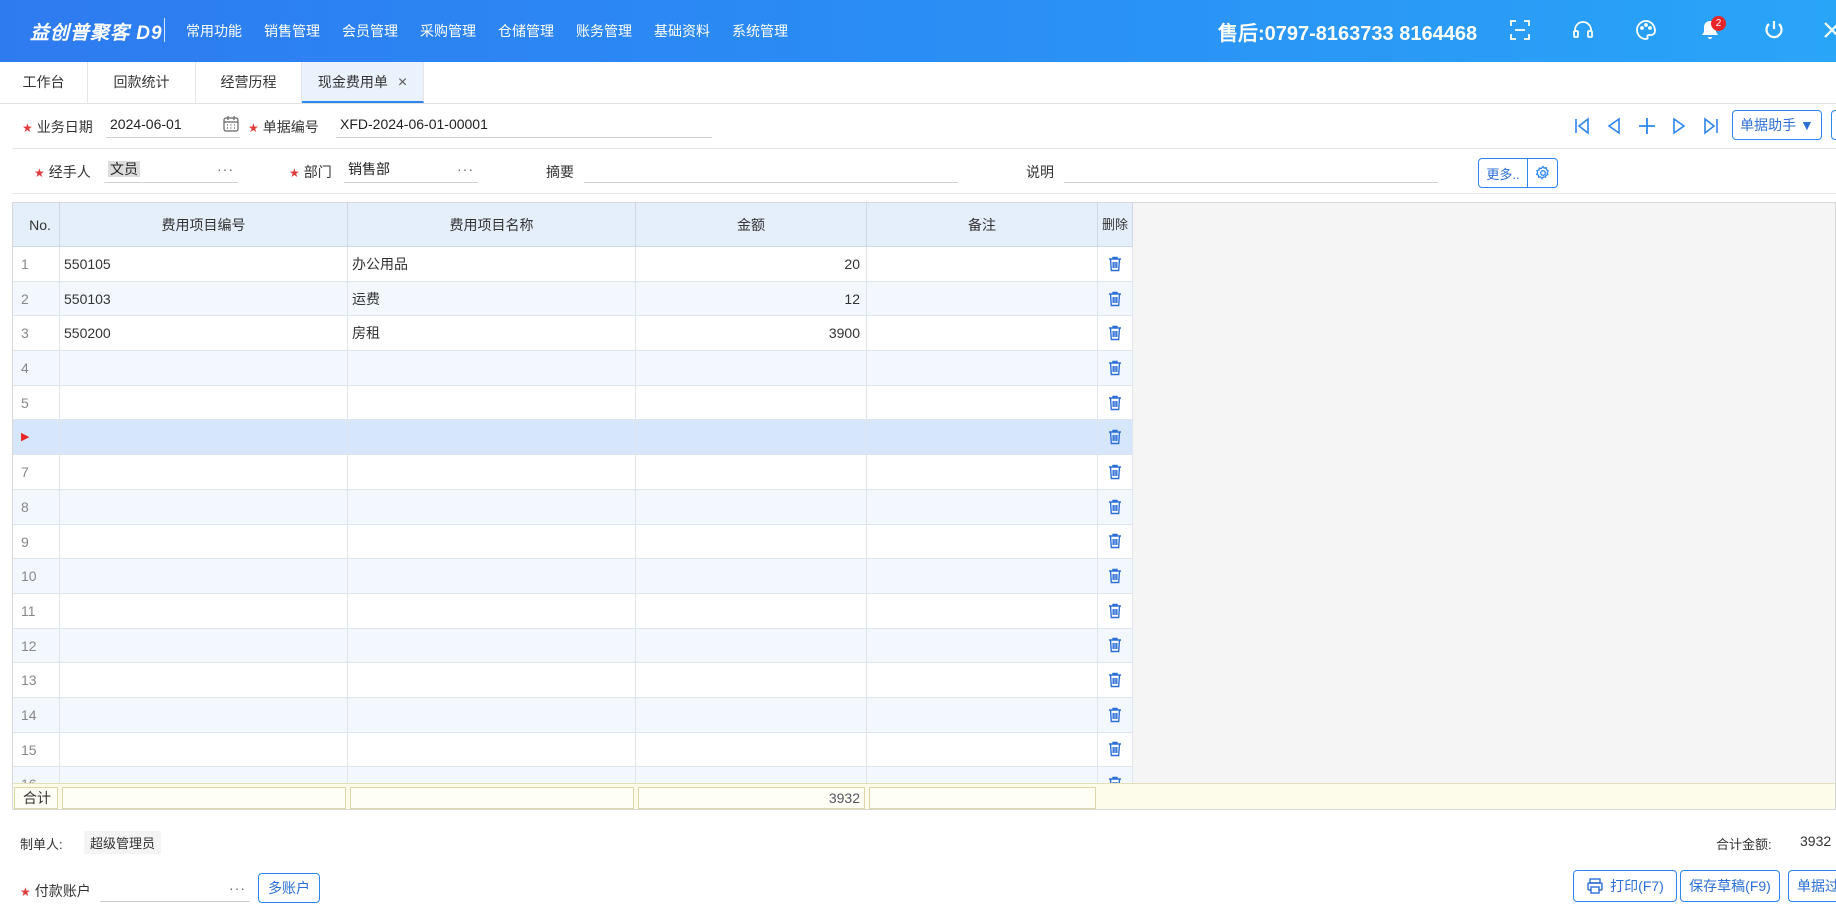 This screenshot has height=912, width=1836. What do you see at coordinates (292, 31) in the screenshot?
I see `nav-sales: 销售管理` at bounding box center [292, 31].